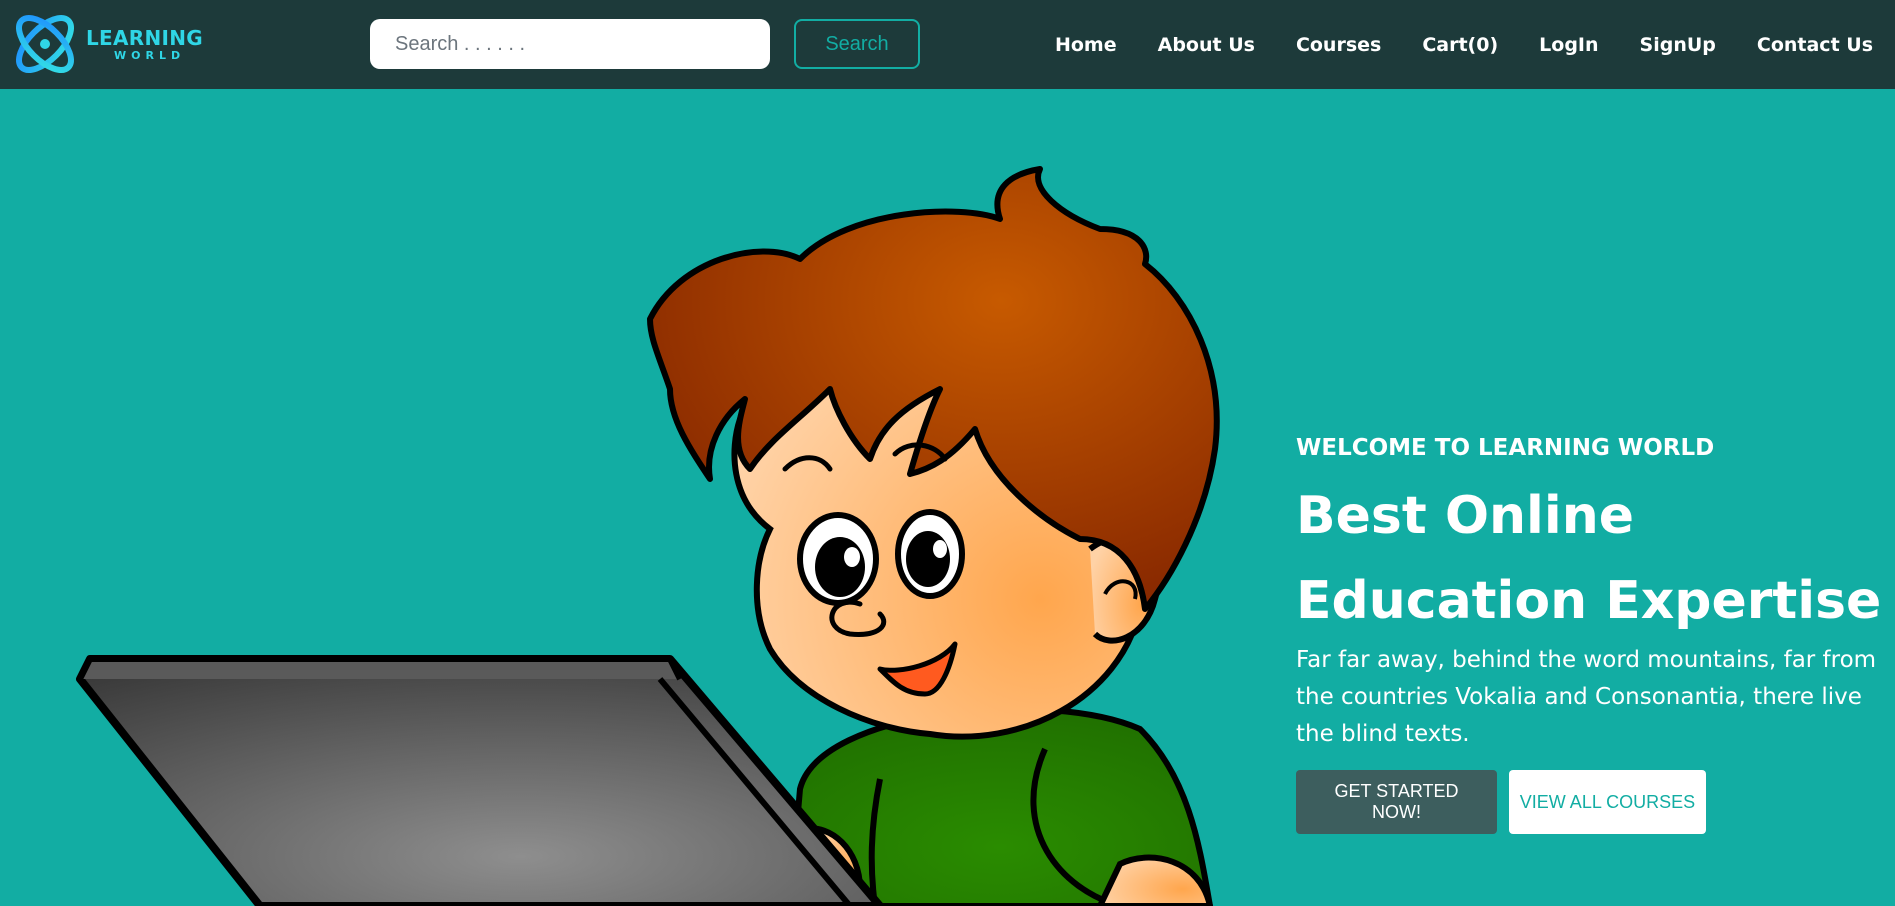 The width and height of the screenshot is (1895, 906). I want to click on brand-wordmark: LEARNING WORLD, so click(144, 45).